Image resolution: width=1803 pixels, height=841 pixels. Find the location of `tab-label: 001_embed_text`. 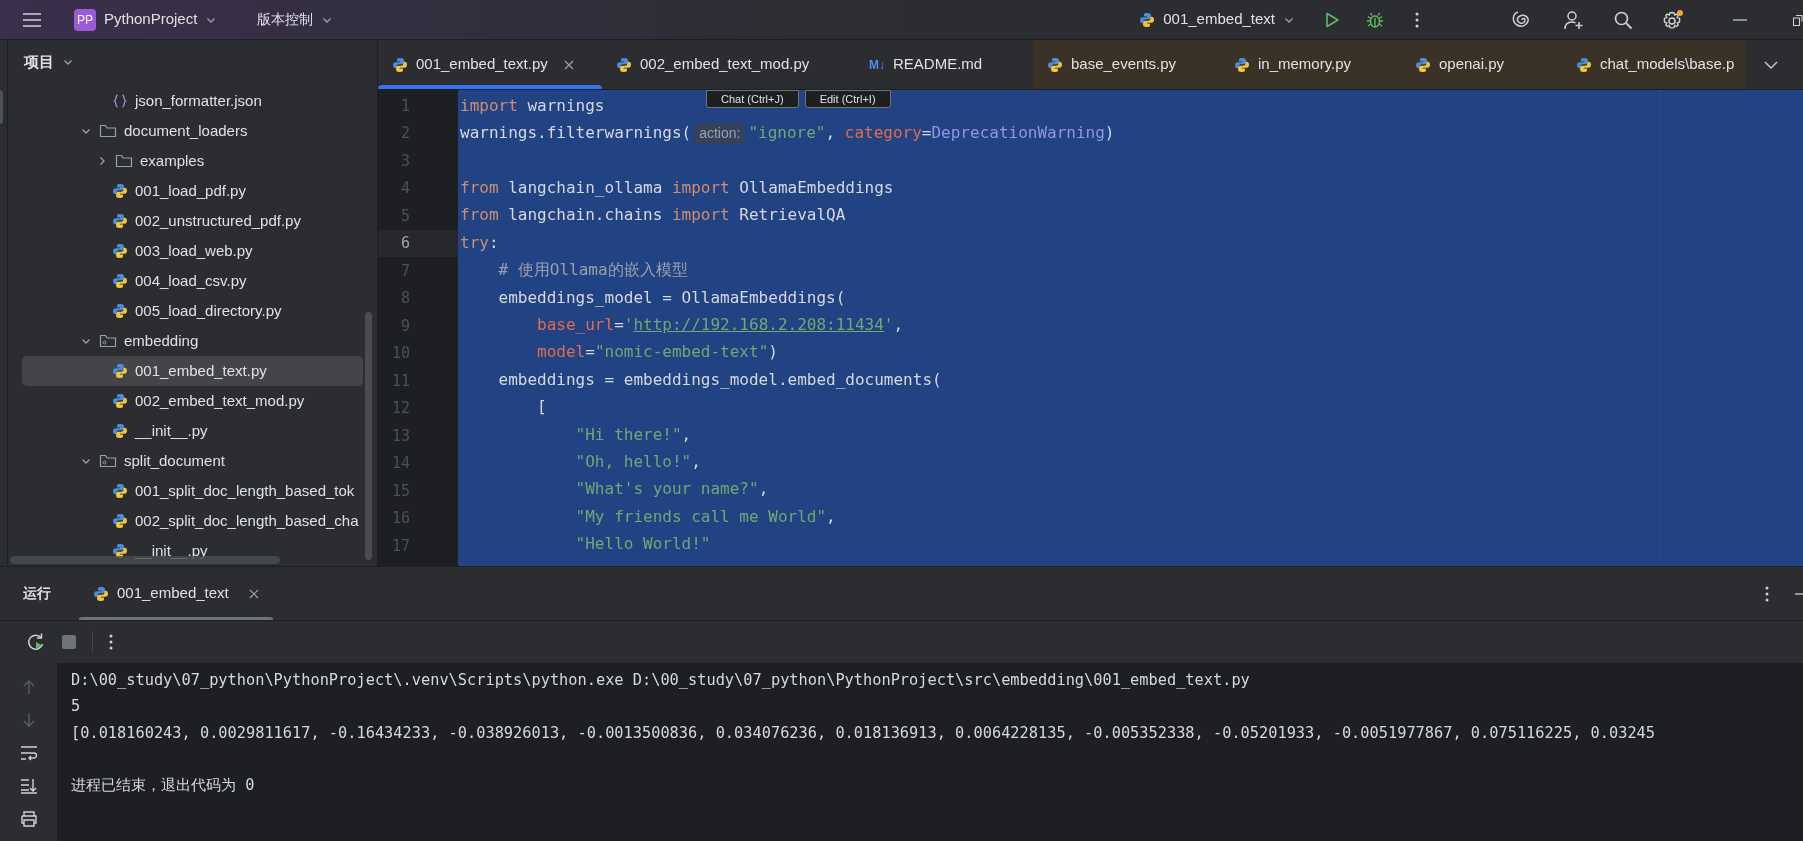

tab-label: 001_embed_text is located at coordinates (173, 593).